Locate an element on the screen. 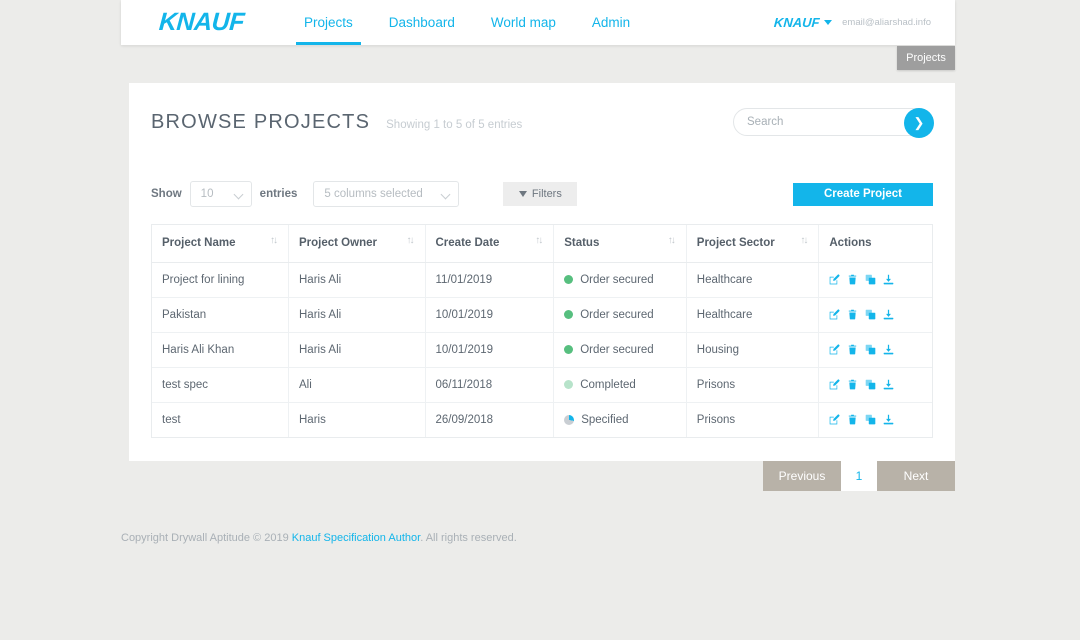 This screenshot has width=1080, height=640. nav-item-dashboard: Dashboard is located at coordinates (422, 22).